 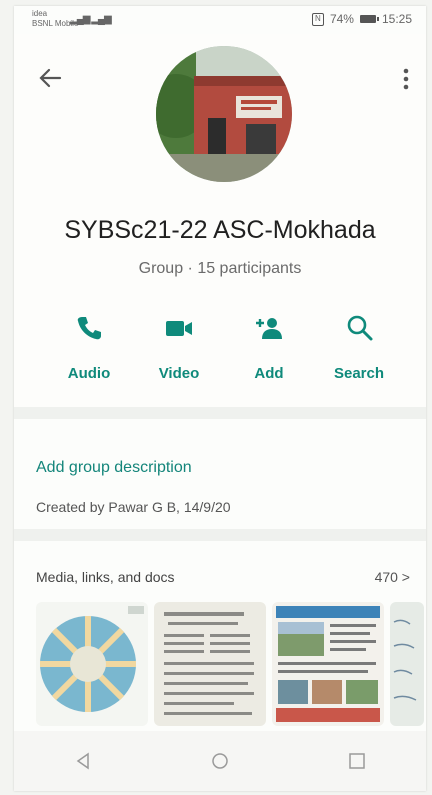 What do you see at coordinates (105, 577) in the screenshot?
I see `media-title: Media, links, and docs` at bounding box center [105, 577].